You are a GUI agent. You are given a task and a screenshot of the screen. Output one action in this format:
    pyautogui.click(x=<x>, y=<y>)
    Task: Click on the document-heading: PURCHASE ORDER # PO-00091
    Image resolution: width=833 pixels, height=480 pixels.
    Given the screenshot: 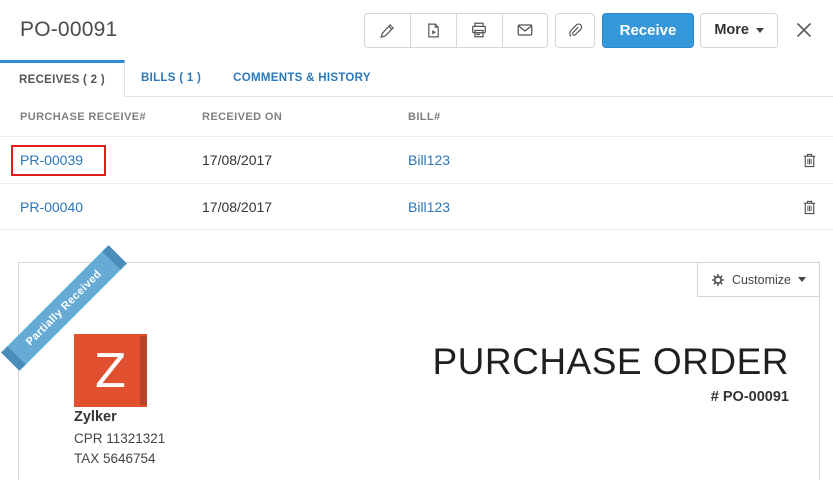 What is the action you would take?
    pyautogui.click(x=611, y=374)
    